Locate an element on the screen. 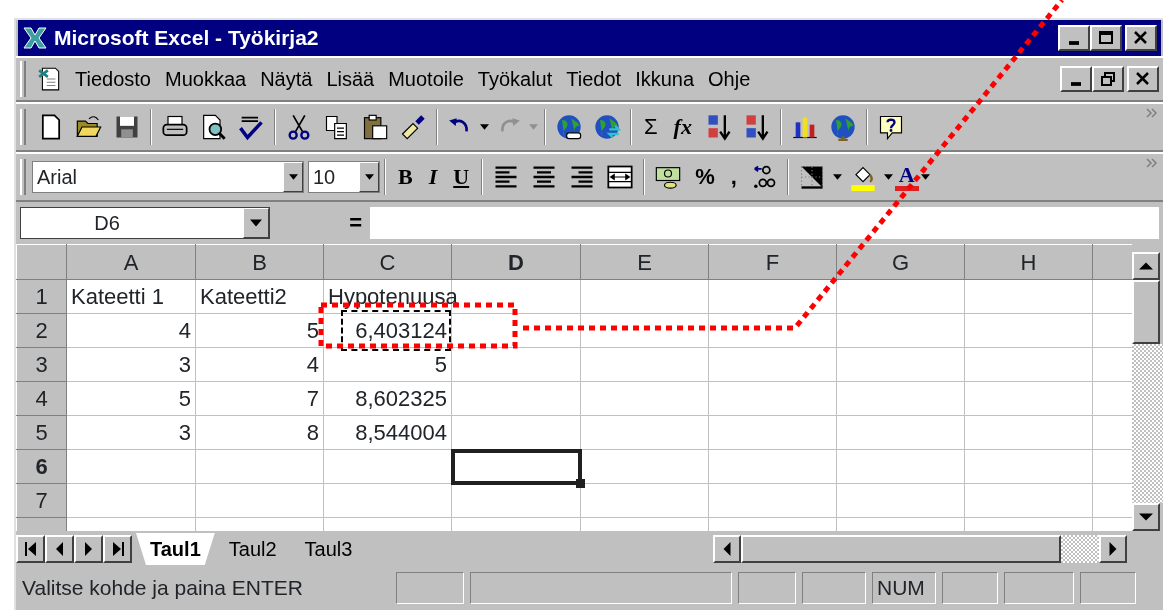 The width and height of the screenshot is (1163, 610). scroll-up-button is located at coordinates (1146, 266).